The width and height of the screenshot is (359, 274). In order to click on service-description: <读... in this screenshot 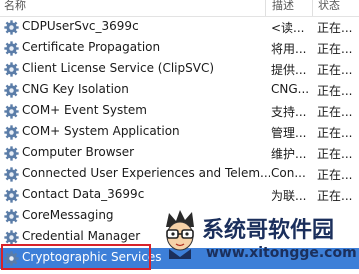, I will do `click(288, 28)`.